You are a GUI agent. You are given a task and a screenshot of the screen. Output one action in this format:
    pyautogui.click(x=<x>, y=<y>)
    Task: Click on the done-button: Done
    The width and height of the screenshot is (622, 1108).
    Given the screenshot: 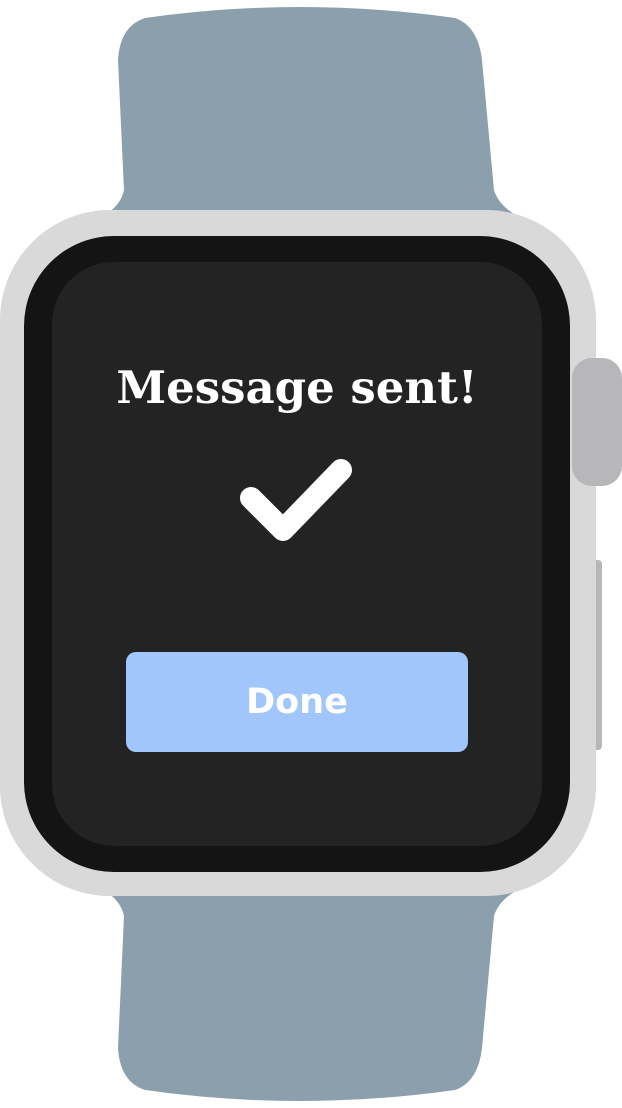 What is the action you would take?
    pyautogui.click(x=297, y=702)
    